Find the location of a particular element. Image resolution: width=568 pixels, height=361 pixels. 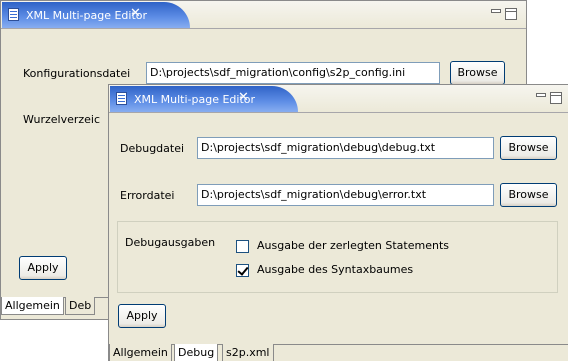

front-window-controls is located at coordinates (550, 98).